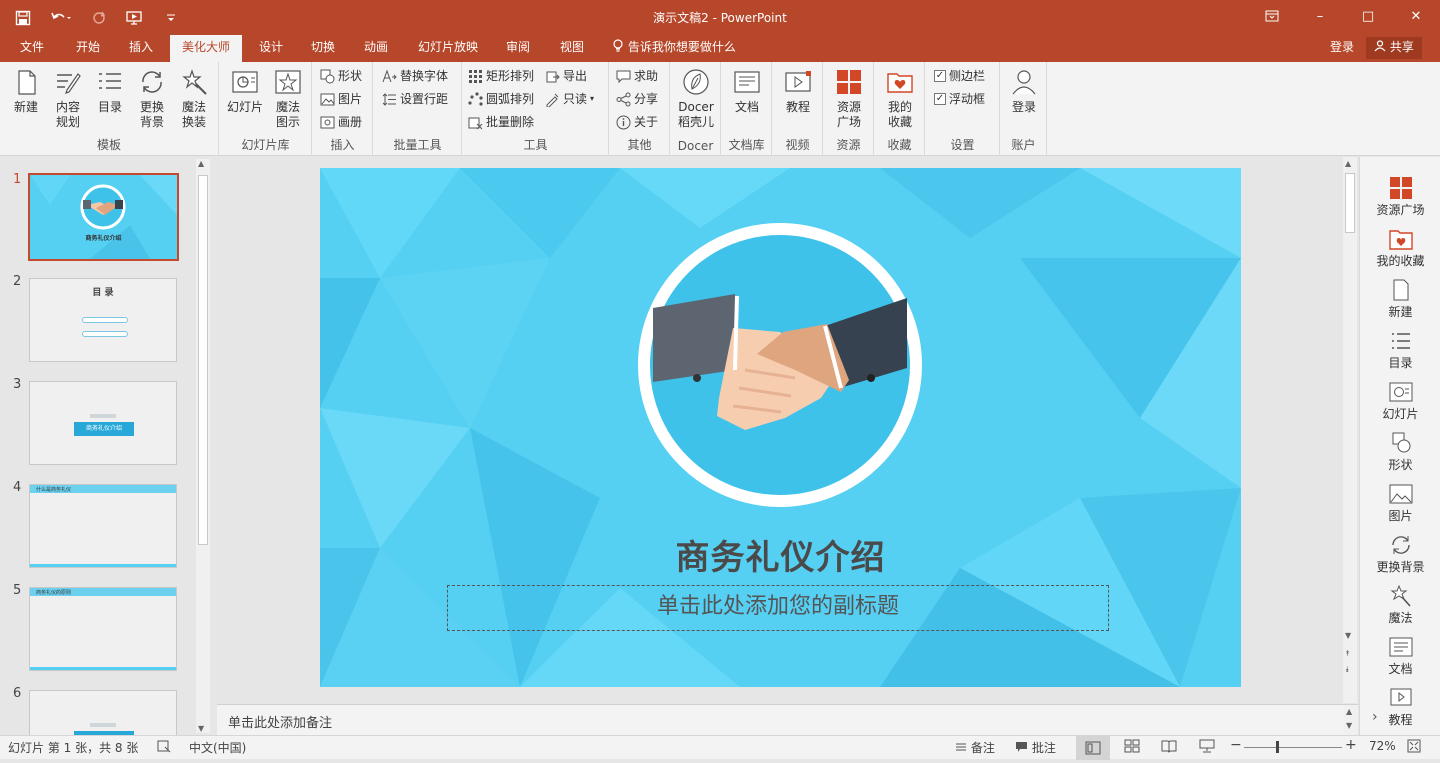 The image size is (1440, 763). I want to click on help-button: 求助, so click(637, 76).